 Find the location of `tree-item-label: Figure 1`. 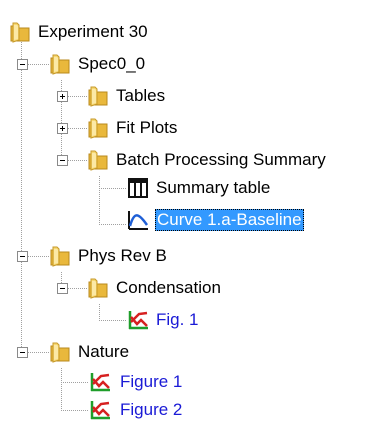

tree-item-label: Figure 1 is located at coordinates (151, 381).